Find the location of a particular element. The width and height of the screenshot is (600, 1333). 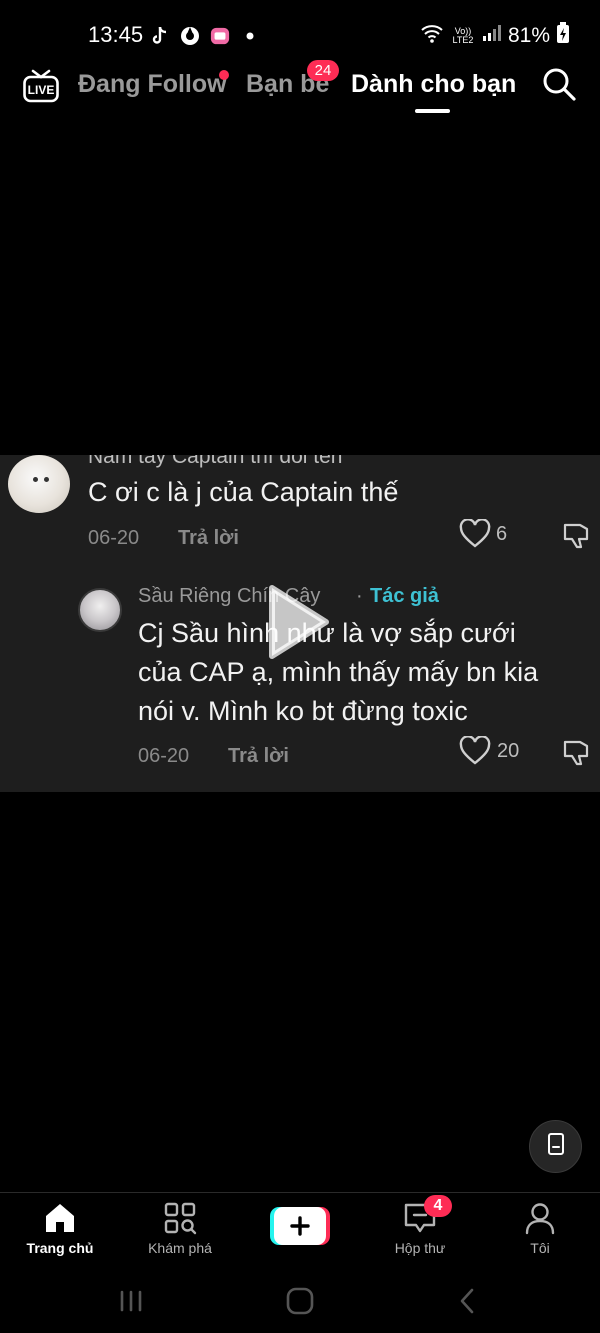

reply-author-avatar is located at coordinates (100, 610).